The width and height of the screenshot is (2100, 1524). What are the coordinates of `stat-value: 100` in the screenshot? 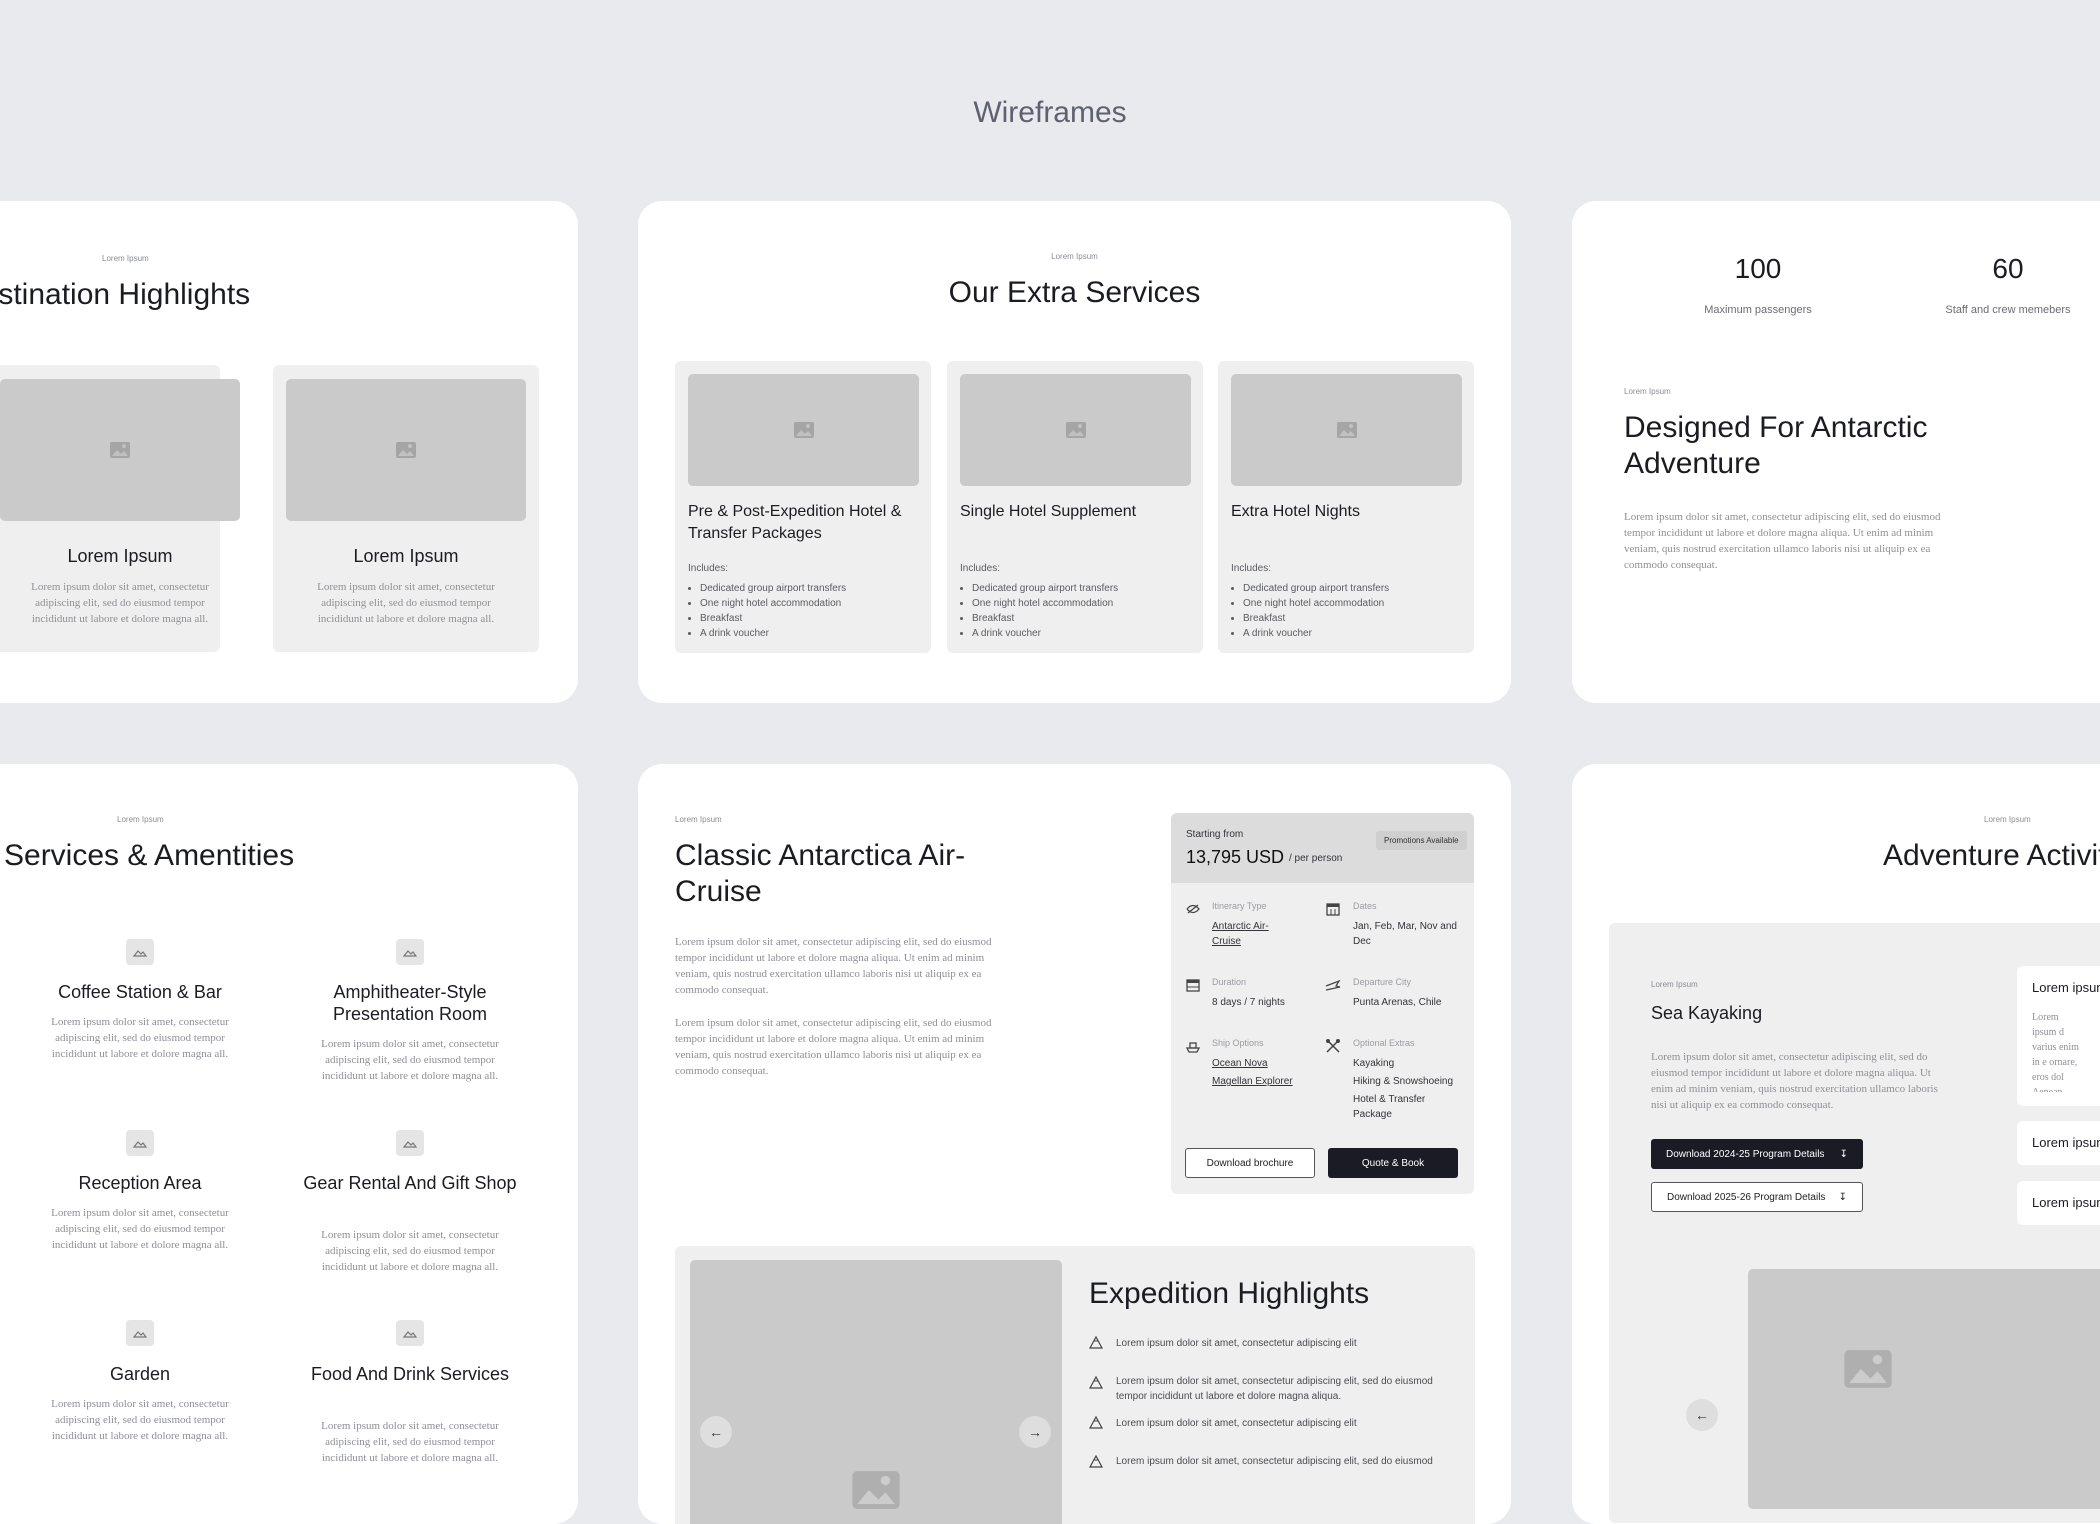 It's located at (1758, 268).